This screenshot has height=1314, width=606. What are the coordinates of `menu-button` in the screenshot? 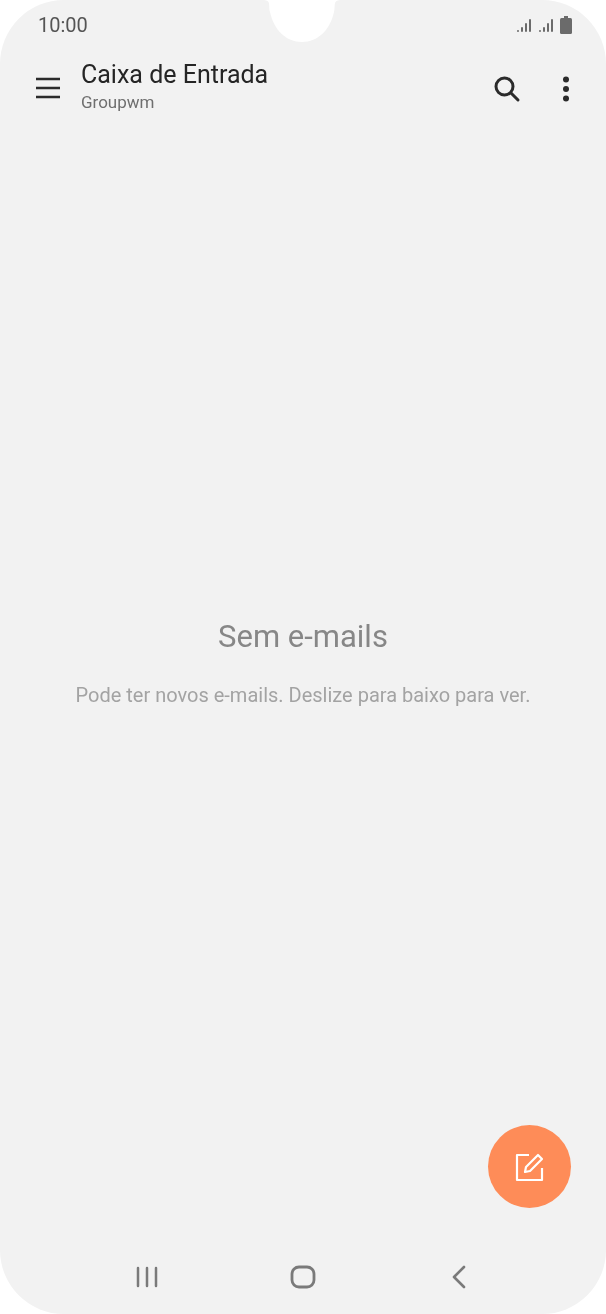 It's located at (48, 88).